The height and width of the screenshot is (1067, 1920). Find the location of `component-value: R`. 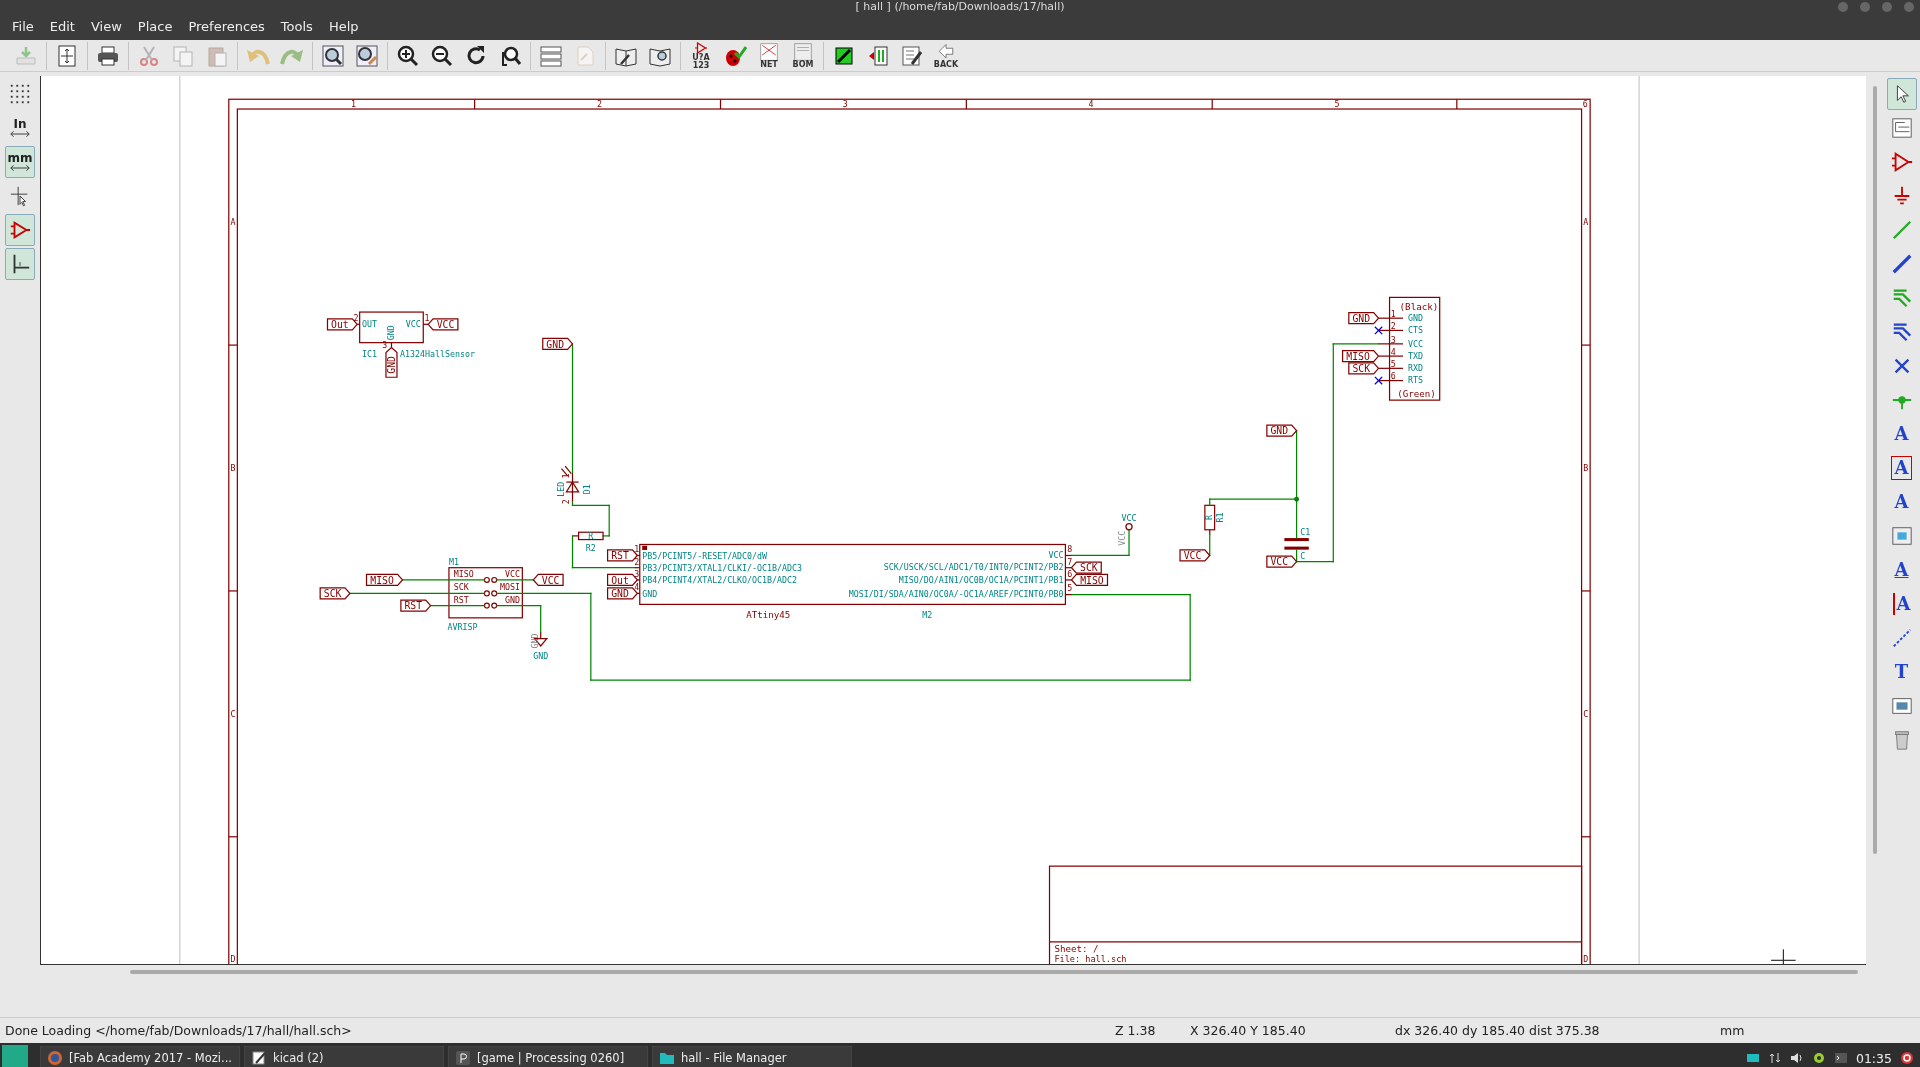

component-value: R is located at coordinates (591, 535).